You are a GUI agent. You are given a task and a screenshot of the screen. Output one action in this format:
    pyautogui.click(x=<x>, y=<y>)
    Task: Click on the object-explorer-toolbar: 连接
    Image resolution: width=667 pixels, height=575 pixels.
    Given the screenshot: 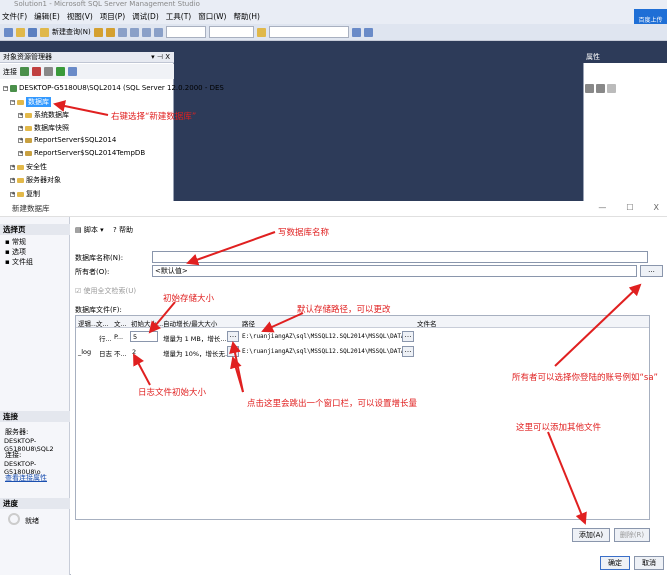 What is the action you would take?
    pyautogui.click(x=87, y=71)
    